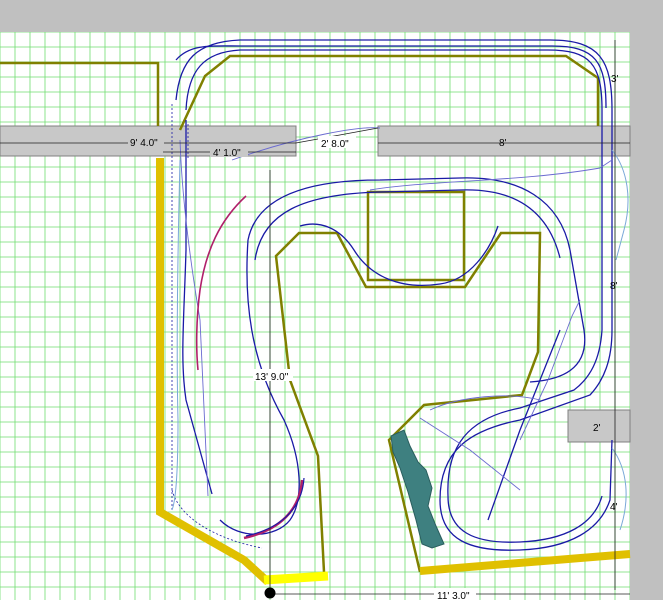  What do you see at coordinates (259, 387) in the screenshot?
I see `track-left-loop-lower` at bounding box center [259, 387].